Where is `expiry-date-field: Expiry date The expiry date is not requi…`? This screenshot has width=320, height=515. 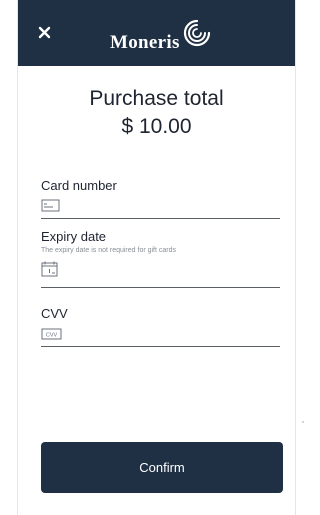 expiry-date-field: Expiry date The expiry date is not requi… is located at coordinates (160, 259).